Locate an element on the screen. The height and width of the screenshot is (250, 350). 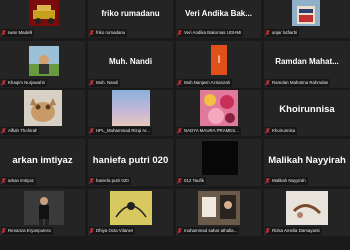
participant-tile: arkan imtiyaz arkan imtiyaz is located at coordinates (42, 162).